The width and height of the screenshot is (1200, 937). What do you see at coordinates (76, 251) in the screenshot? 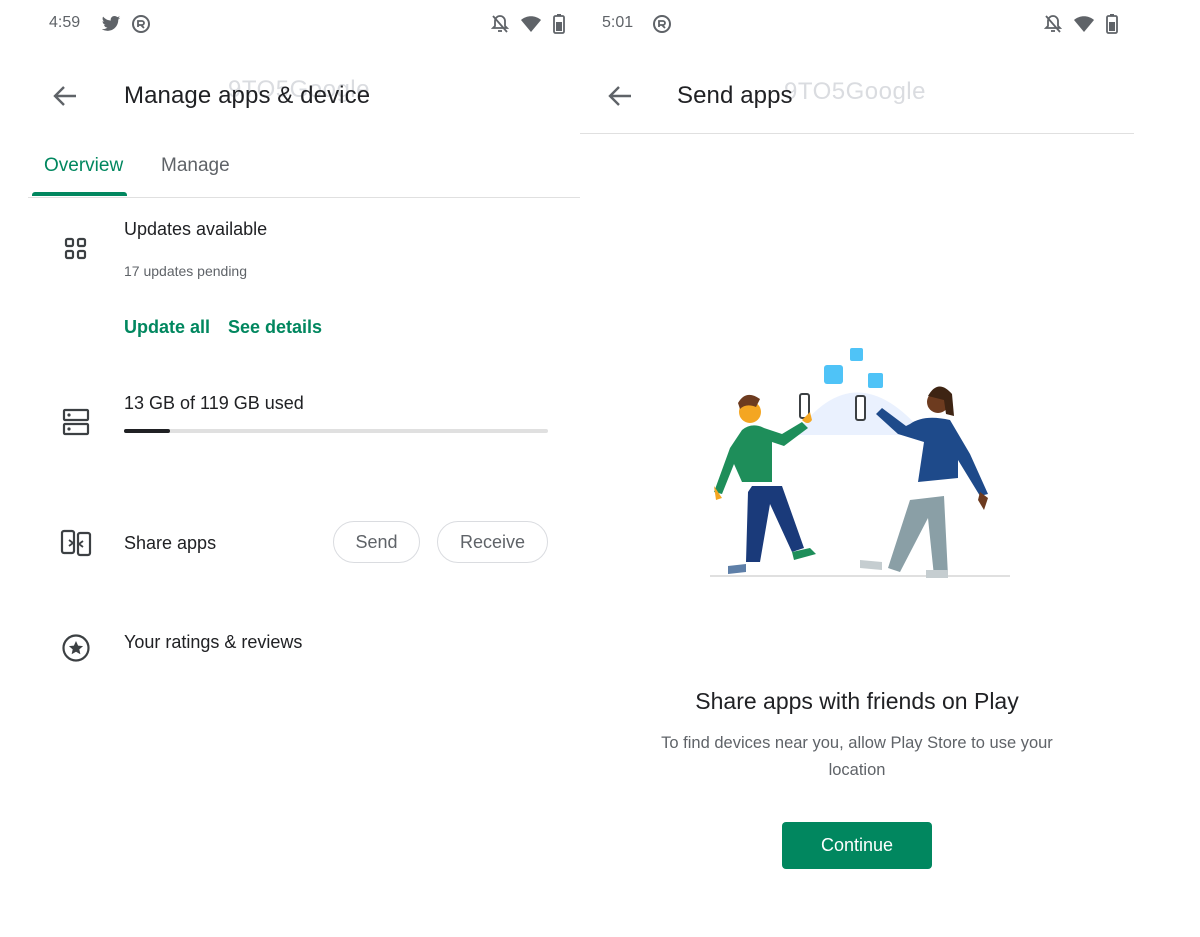
I see `apps-grid-icon` at bounding box center [76, 251].